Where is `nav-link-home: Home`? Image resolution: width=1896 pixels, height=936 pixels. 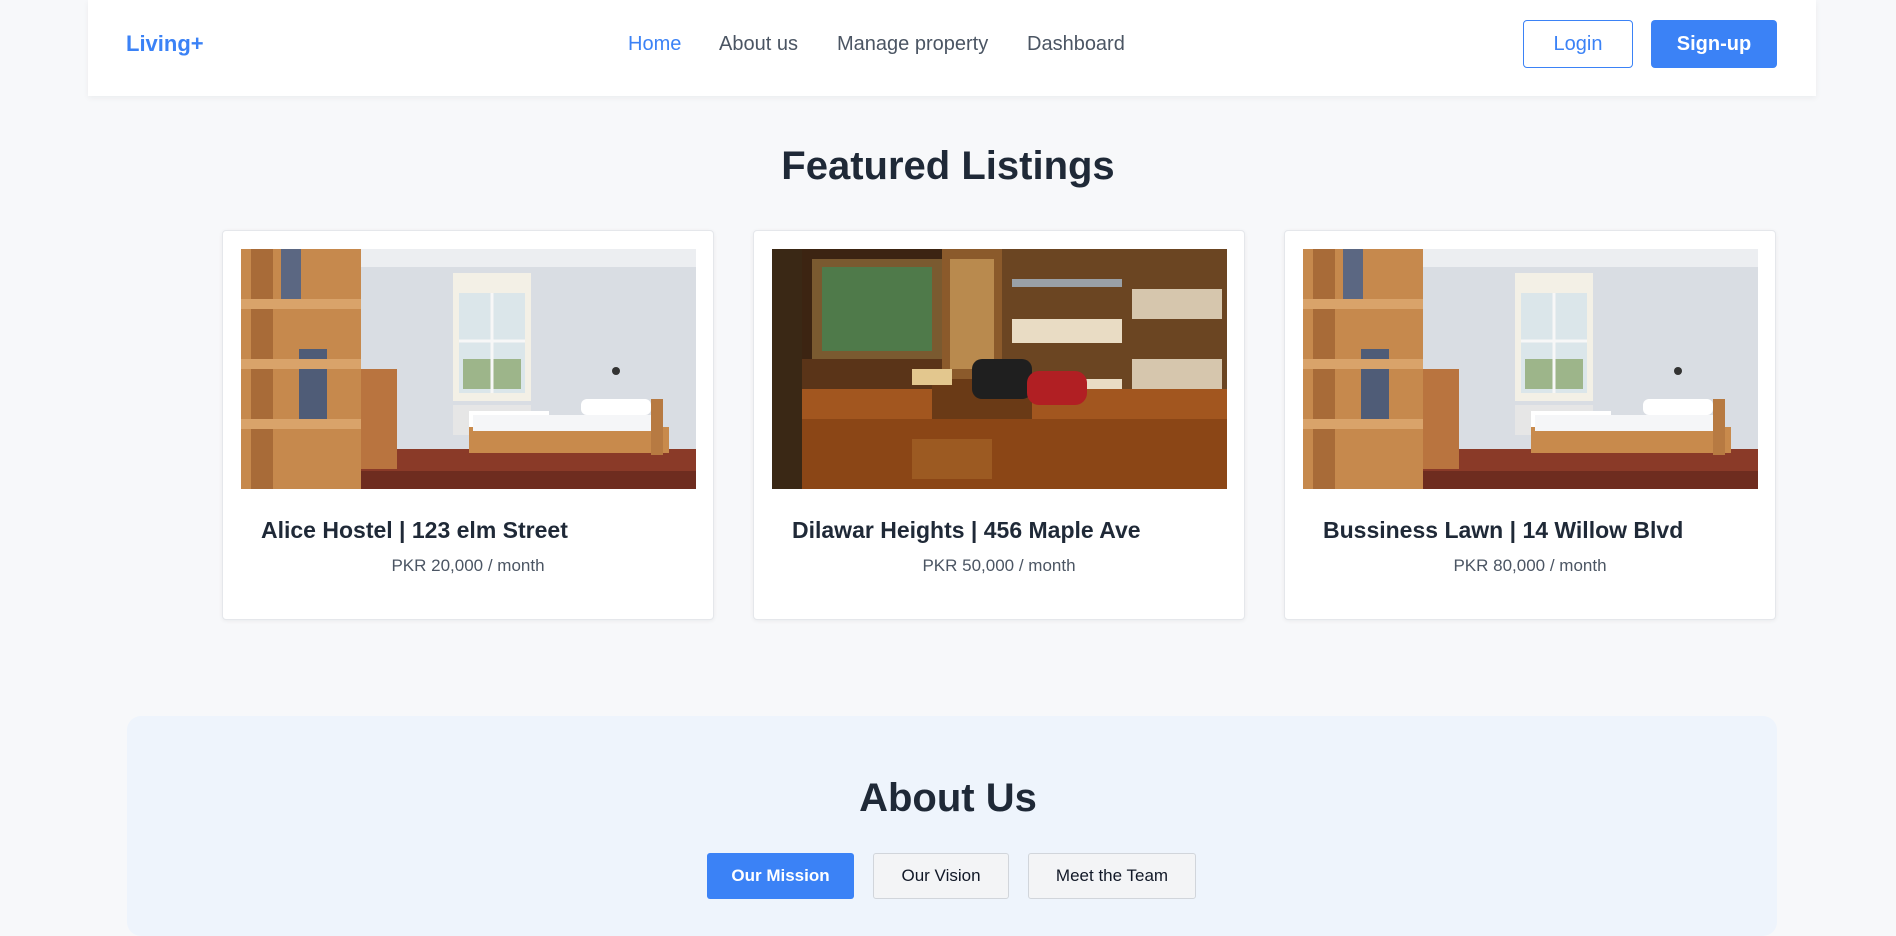
nav-link-home: Home is located at coordinates (654, 44).